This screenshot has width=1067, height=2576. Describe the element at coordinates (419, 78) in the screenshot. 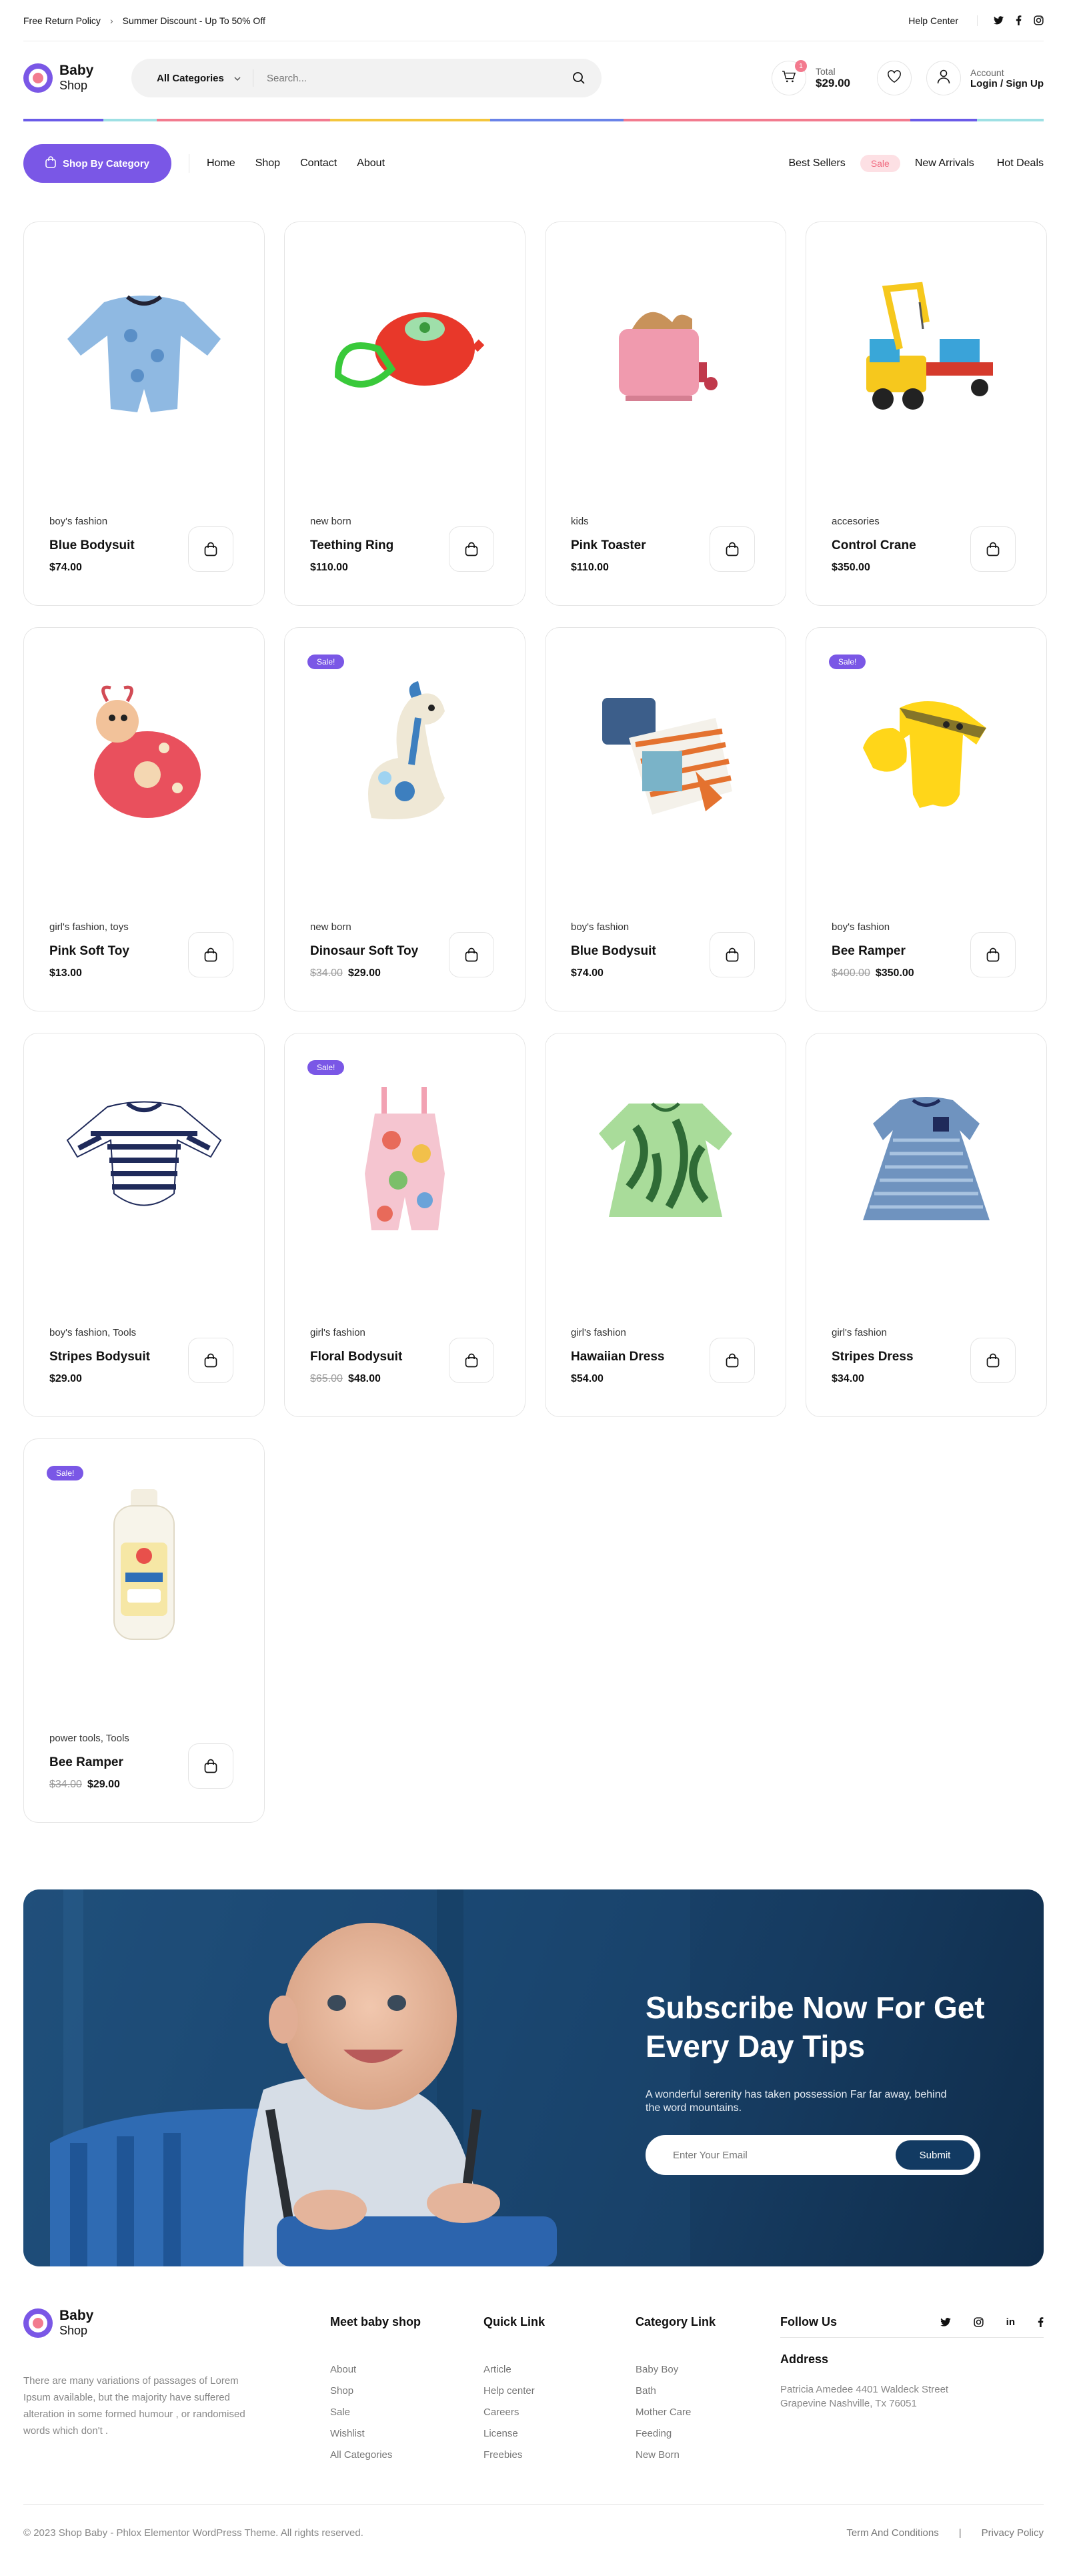

I see `search-input` at that location.